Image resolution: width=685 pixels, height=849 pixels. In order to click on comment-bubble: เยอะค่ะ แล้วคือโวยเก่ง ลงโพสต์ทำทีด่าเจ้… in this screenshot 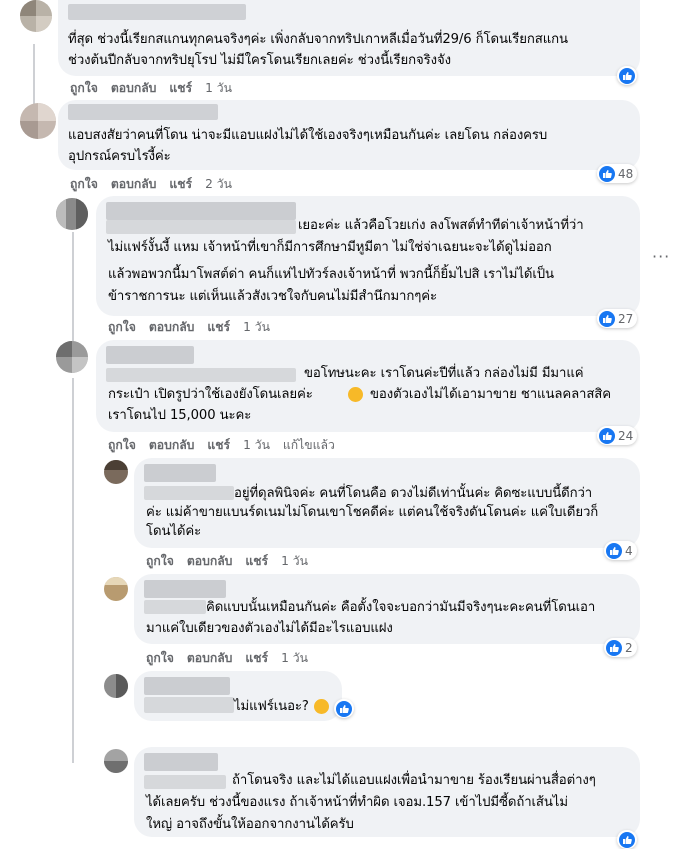, I will do `click(368, 256)`.